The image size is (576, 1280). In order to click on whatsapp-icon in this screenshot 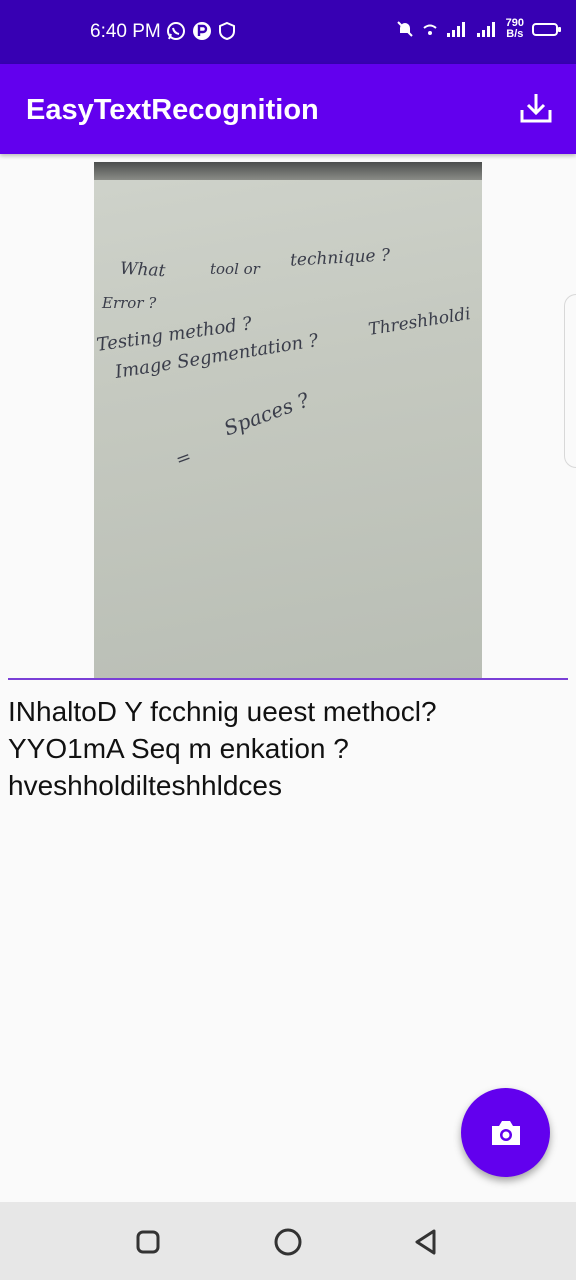, I will do `click(176, 31)`.